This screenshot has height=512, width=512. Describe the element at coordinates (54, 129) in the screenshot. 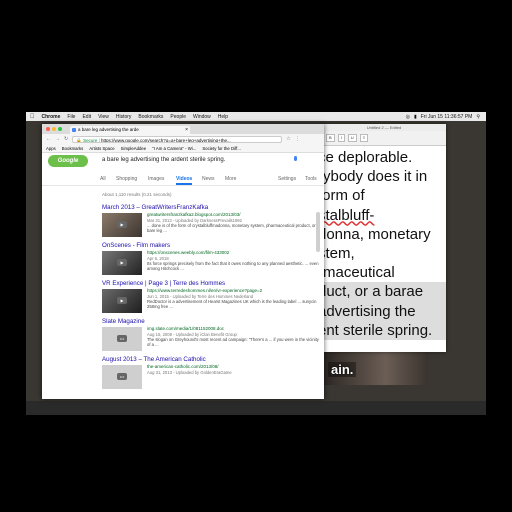

I see `minimize-window-icon` at that location.